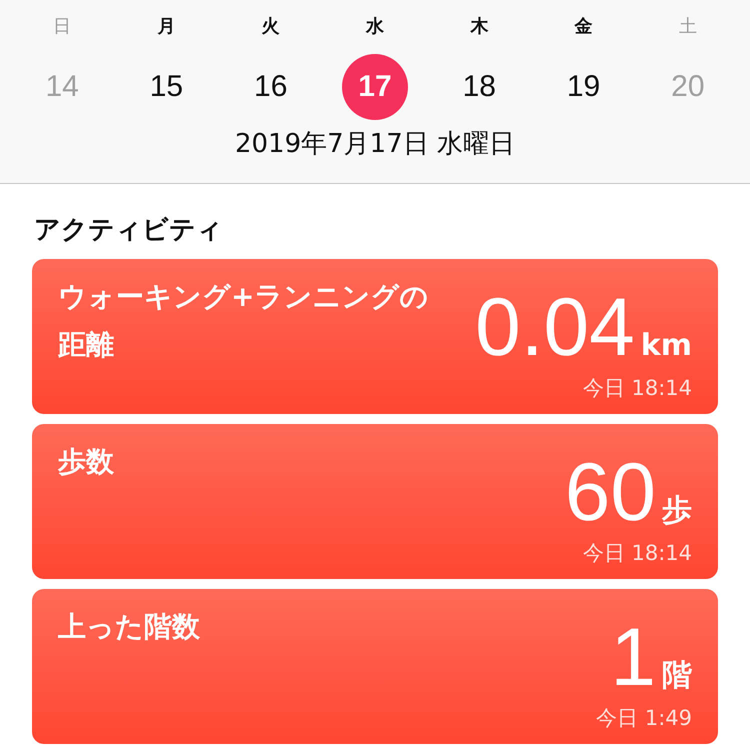 This screenshot has height=755, width=750. What do you see at coordinates (687, 87) in the screenshot?
I see `day-button: 20` at bounding box center [687, 87].